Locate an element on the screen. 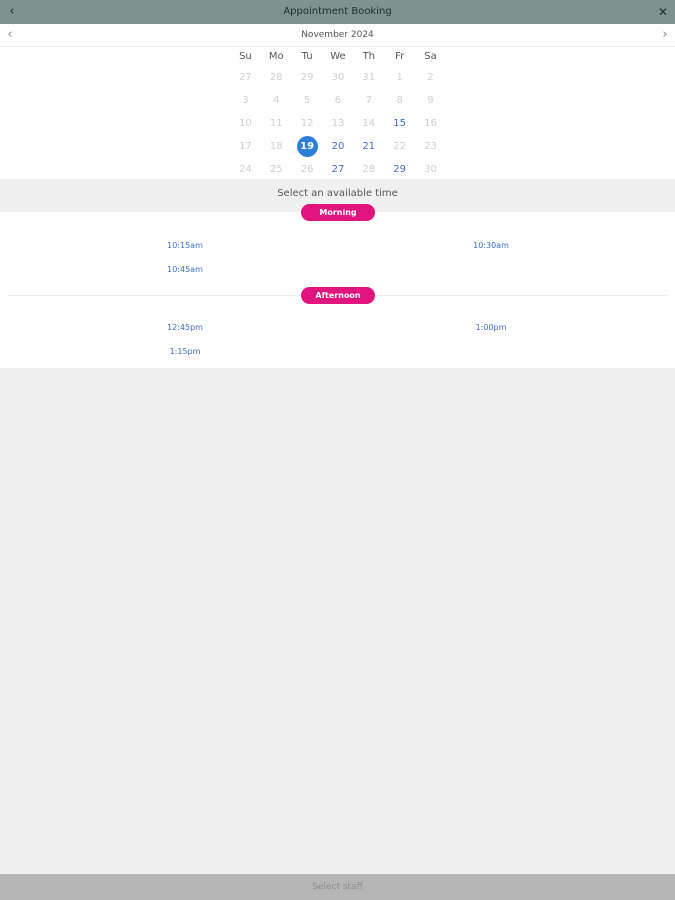  day-number: 11 is located at coordinates (276, 123).